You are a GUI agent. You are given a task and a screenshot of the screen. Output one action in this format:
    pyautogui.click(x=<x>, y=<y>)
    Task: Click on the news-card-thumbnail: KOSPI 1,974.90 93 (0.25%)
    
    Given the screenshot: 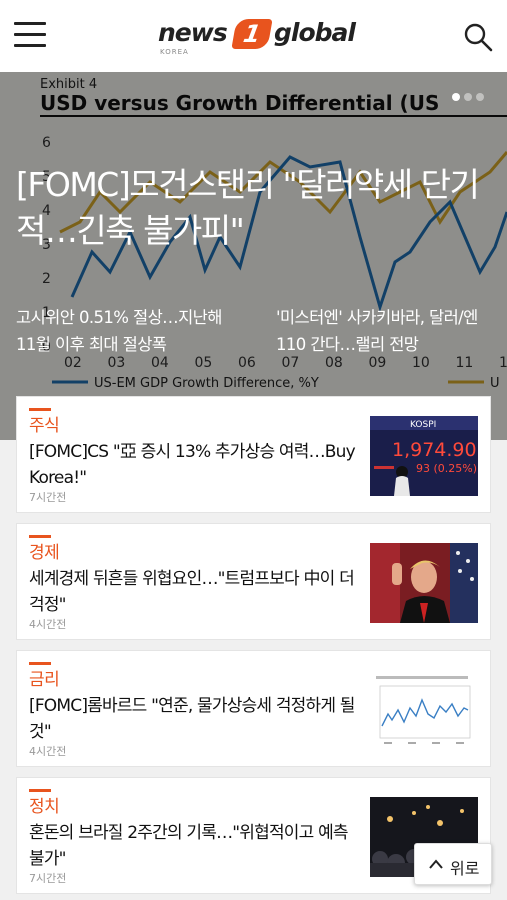 What is the action you would take?
    pyautogui.click(x=424, y=456)
    